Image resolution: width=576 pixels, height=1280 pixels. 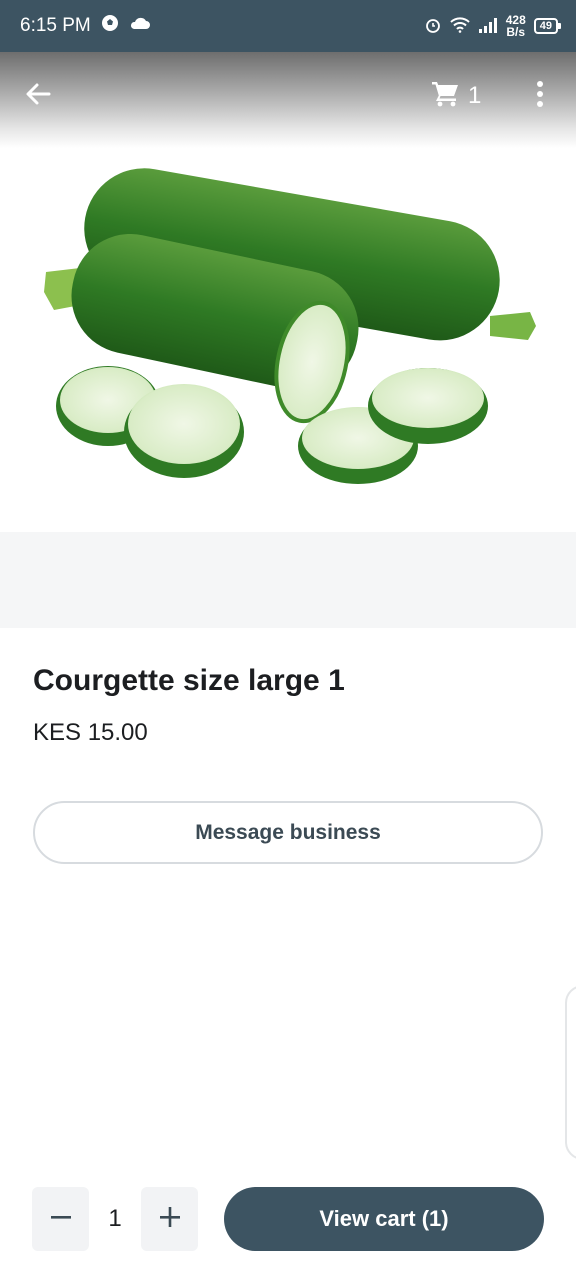 What do you see at coordinates (110, 26) in the screenshot?
I see `soccer-ball-icon` at bounding box center [110, 26].